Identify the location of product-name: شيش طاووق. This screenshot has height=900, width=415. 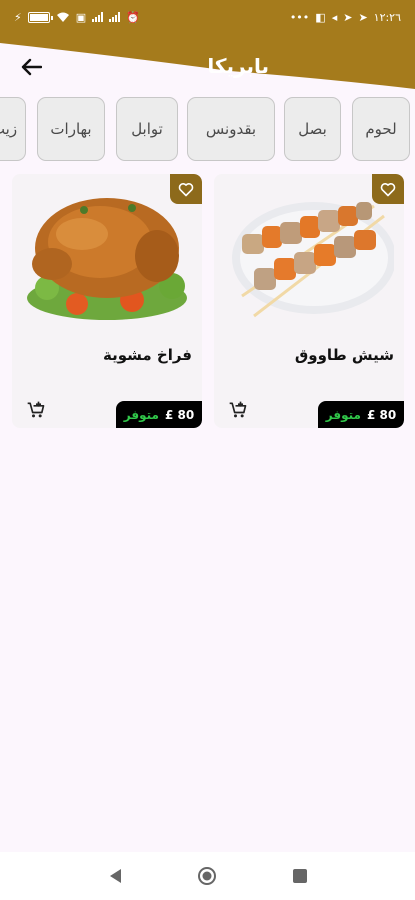
(344, 355).